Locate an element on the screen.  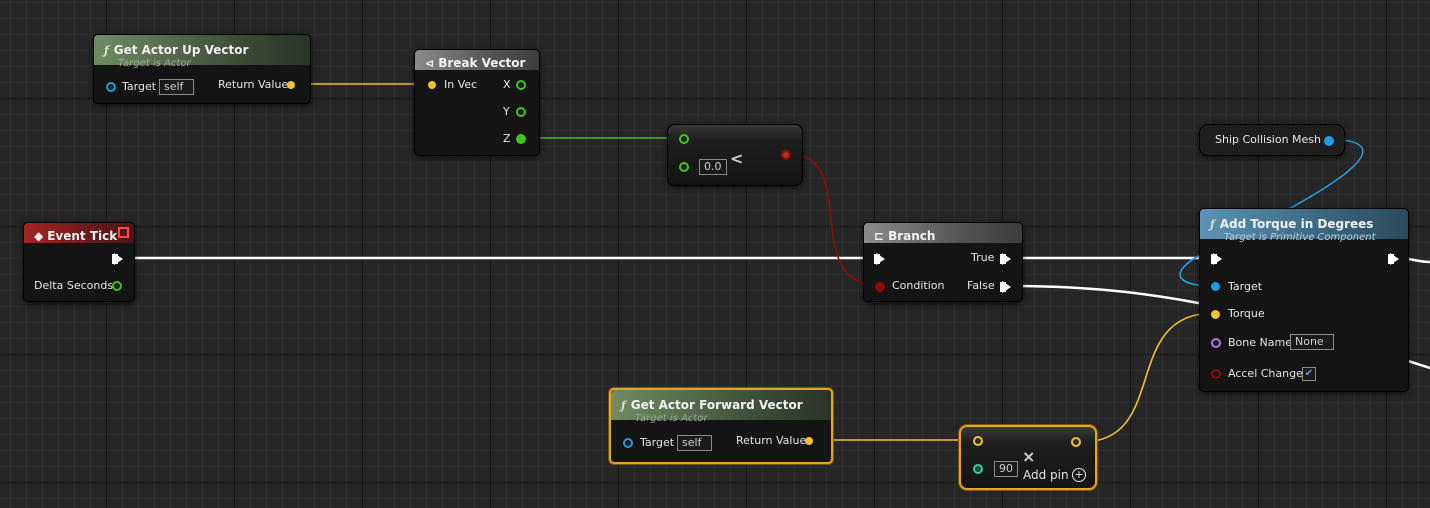
branch-icon: ⊏ is located at coordinates (879, 236).